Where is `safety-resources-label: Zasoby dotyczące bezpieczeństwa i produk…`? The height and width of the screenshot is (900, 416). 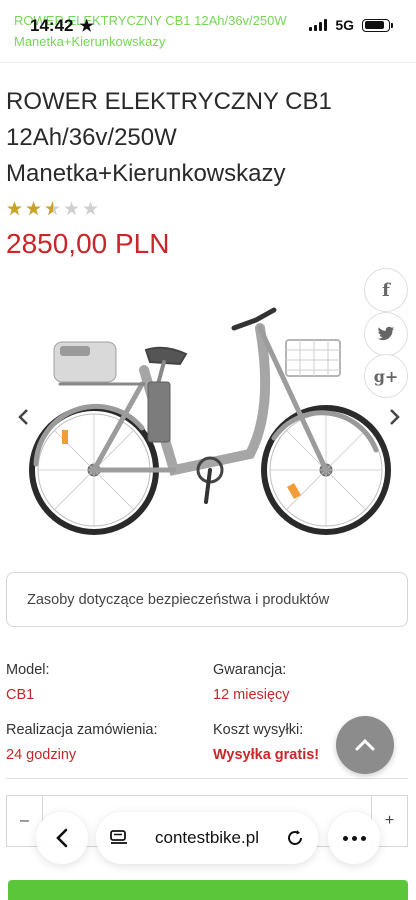 safety-resources-label: Zasoby dotyczące bezpieczeństwa i produk… is located at coordinates (178, 599).